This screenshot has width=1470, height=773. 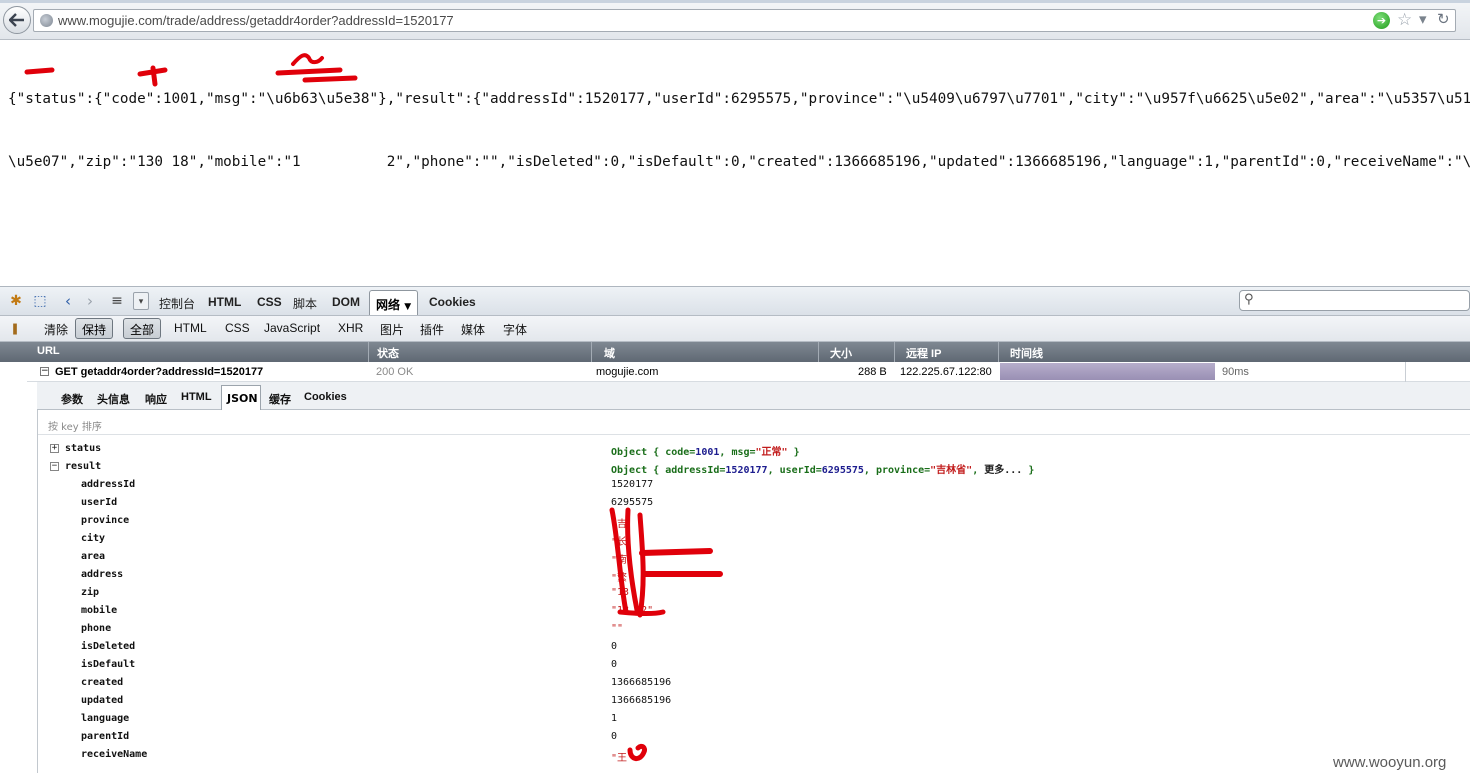 What do you see at coordinates (15, 329) in the screenshot?
I see `xhr-breakpoint-icon: ❚` at bounding box center [15, 329].